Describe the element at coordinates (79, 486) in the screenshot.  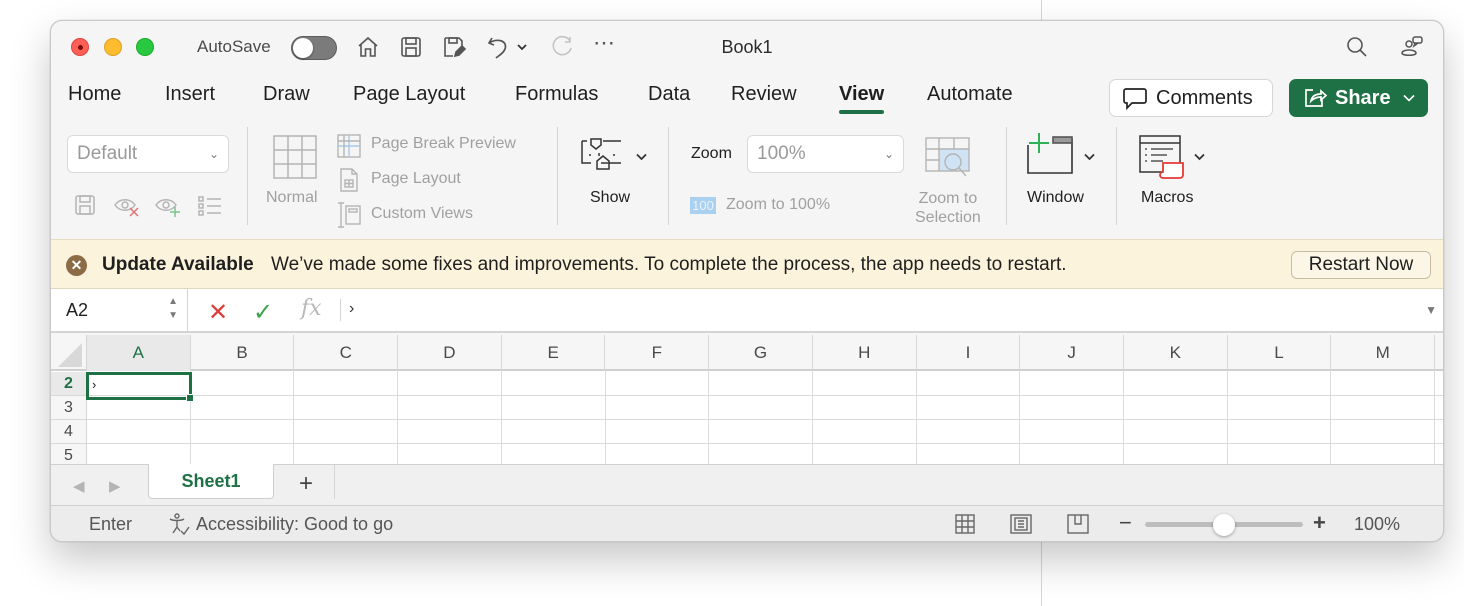
I see `previous-sheet-icon: ◀` at that location.